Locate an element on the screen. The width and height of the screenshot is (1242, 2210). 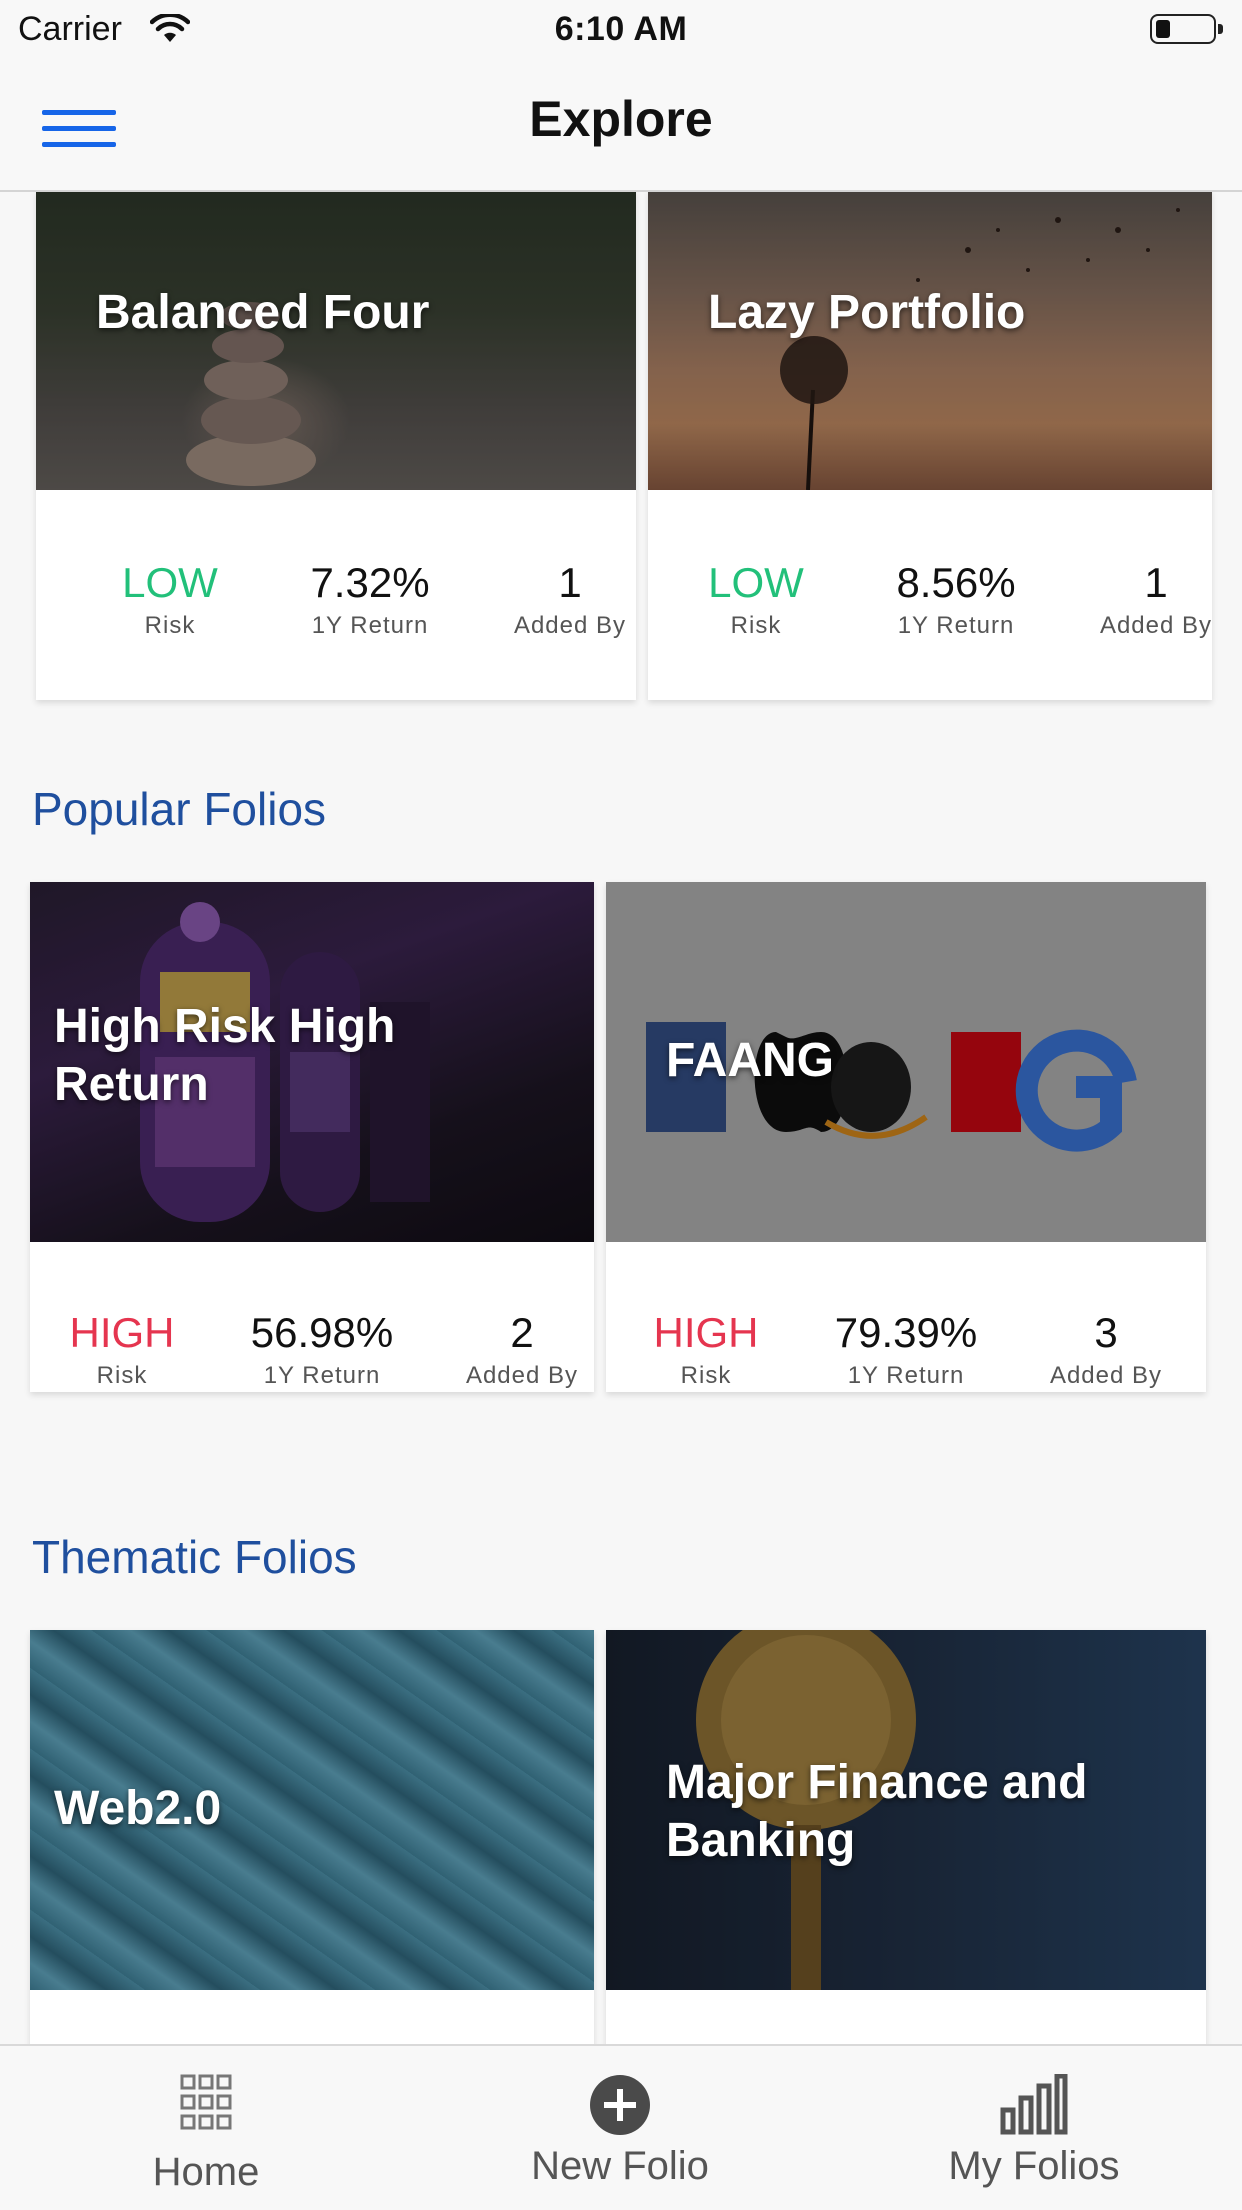
folio-card-faang: FAANG HIGH Risk 79.39% 1Y Return 3 Added By is located at coordinates (906, 1137).